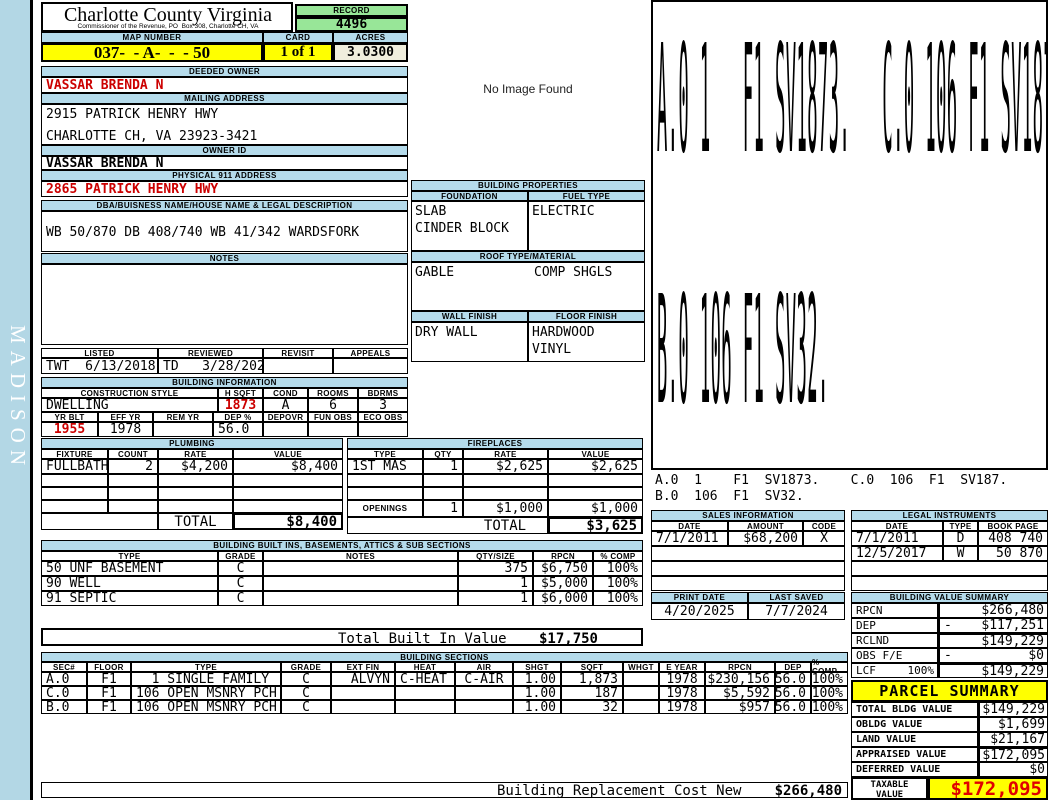 Image resolution: width=1050 pixels, height=800 pixels. What do you see at coordinates (370, 353) in the screenshot?
I see `appeals-label: APPEALS` at bounding box center [370, 353].